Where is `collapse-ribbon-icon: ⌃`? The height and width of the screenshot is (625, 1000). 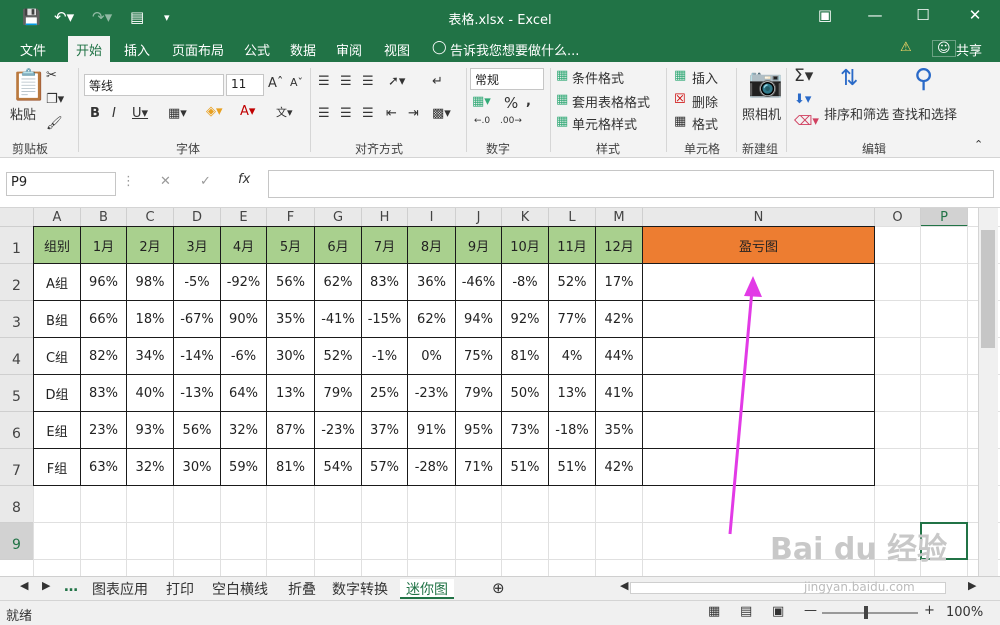
collapse-ribbon-icon: ⌃ is located at coordinates (978, 144).